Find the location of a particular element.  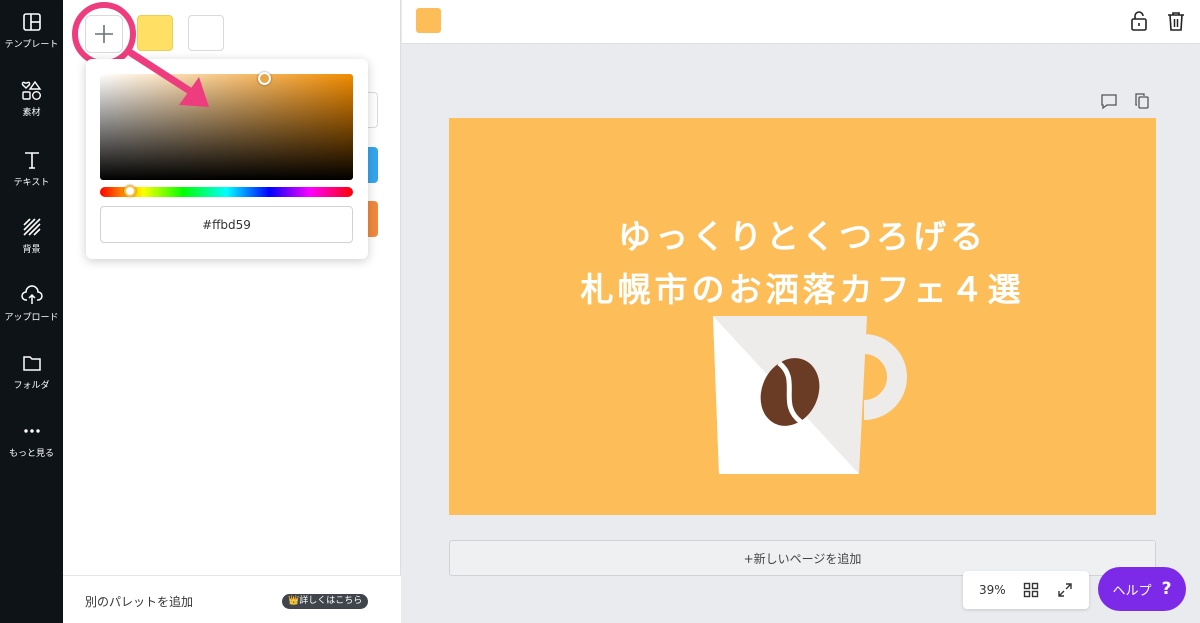

sidebar-item-label: テキスト is located at coordinates (31, 183).